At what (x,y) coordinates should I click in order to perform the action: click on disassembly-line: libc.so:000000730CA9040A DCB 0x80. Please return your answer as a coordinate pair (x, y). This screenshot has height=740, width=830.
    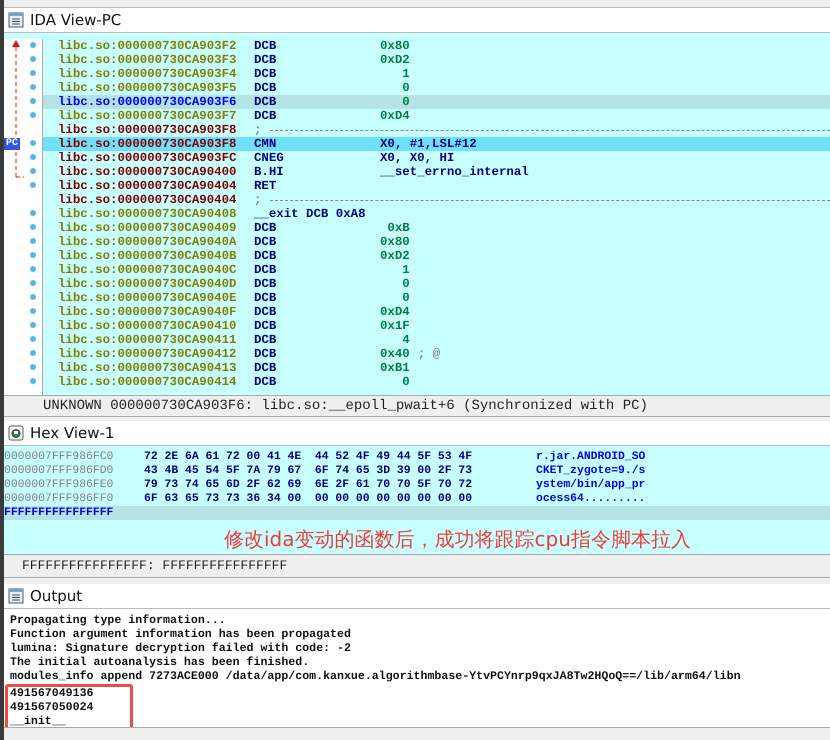
    Looking at the image, I should click on (436, 242).